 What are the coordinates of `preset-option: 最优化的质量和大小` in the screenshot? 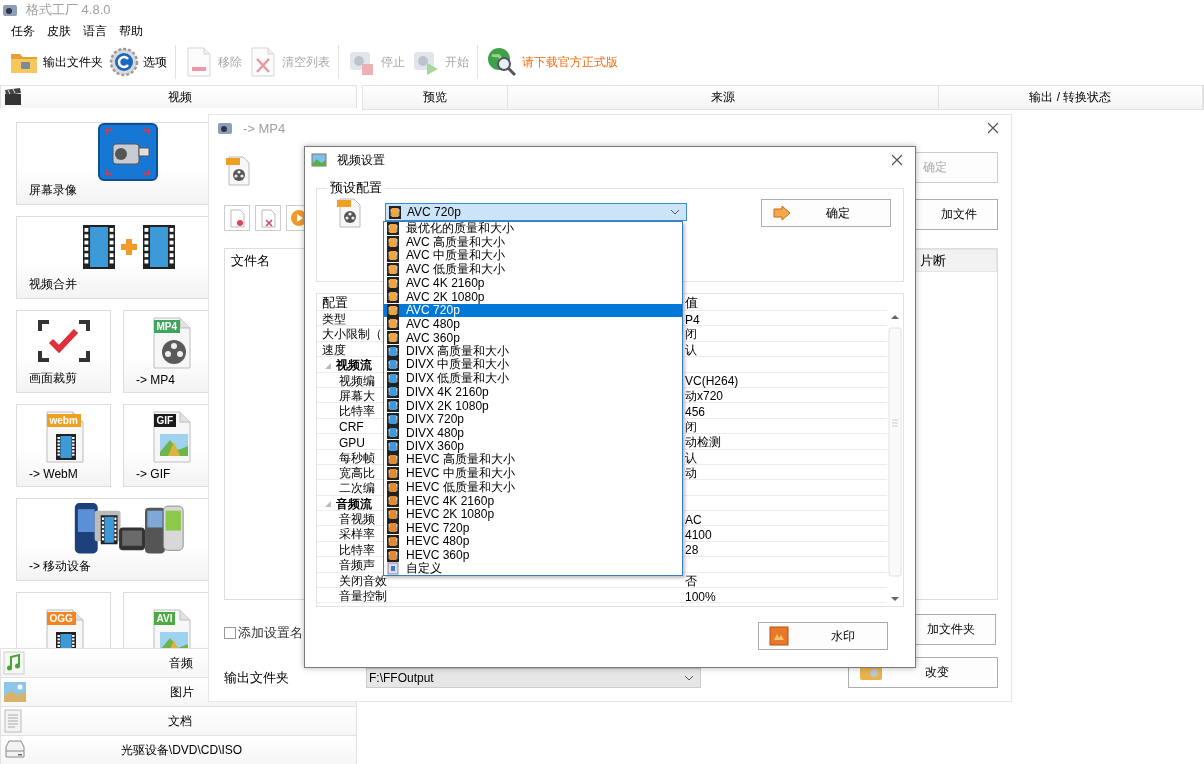 It's located at (533, 229).